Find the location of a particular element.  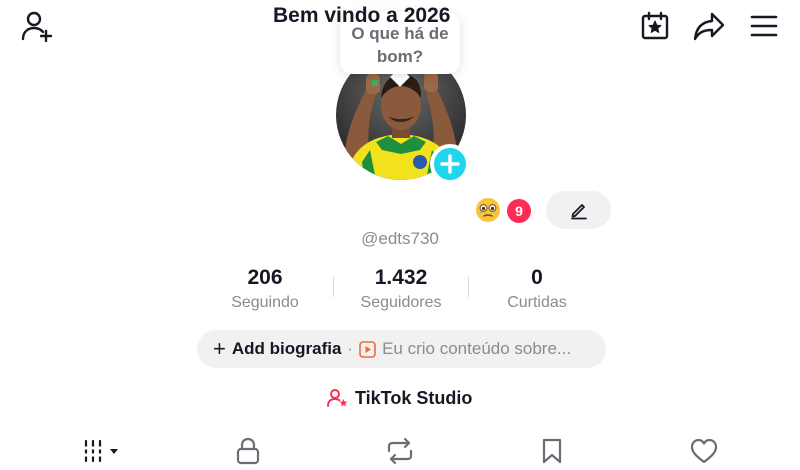

tab-private is located at coordinates (248, 451).